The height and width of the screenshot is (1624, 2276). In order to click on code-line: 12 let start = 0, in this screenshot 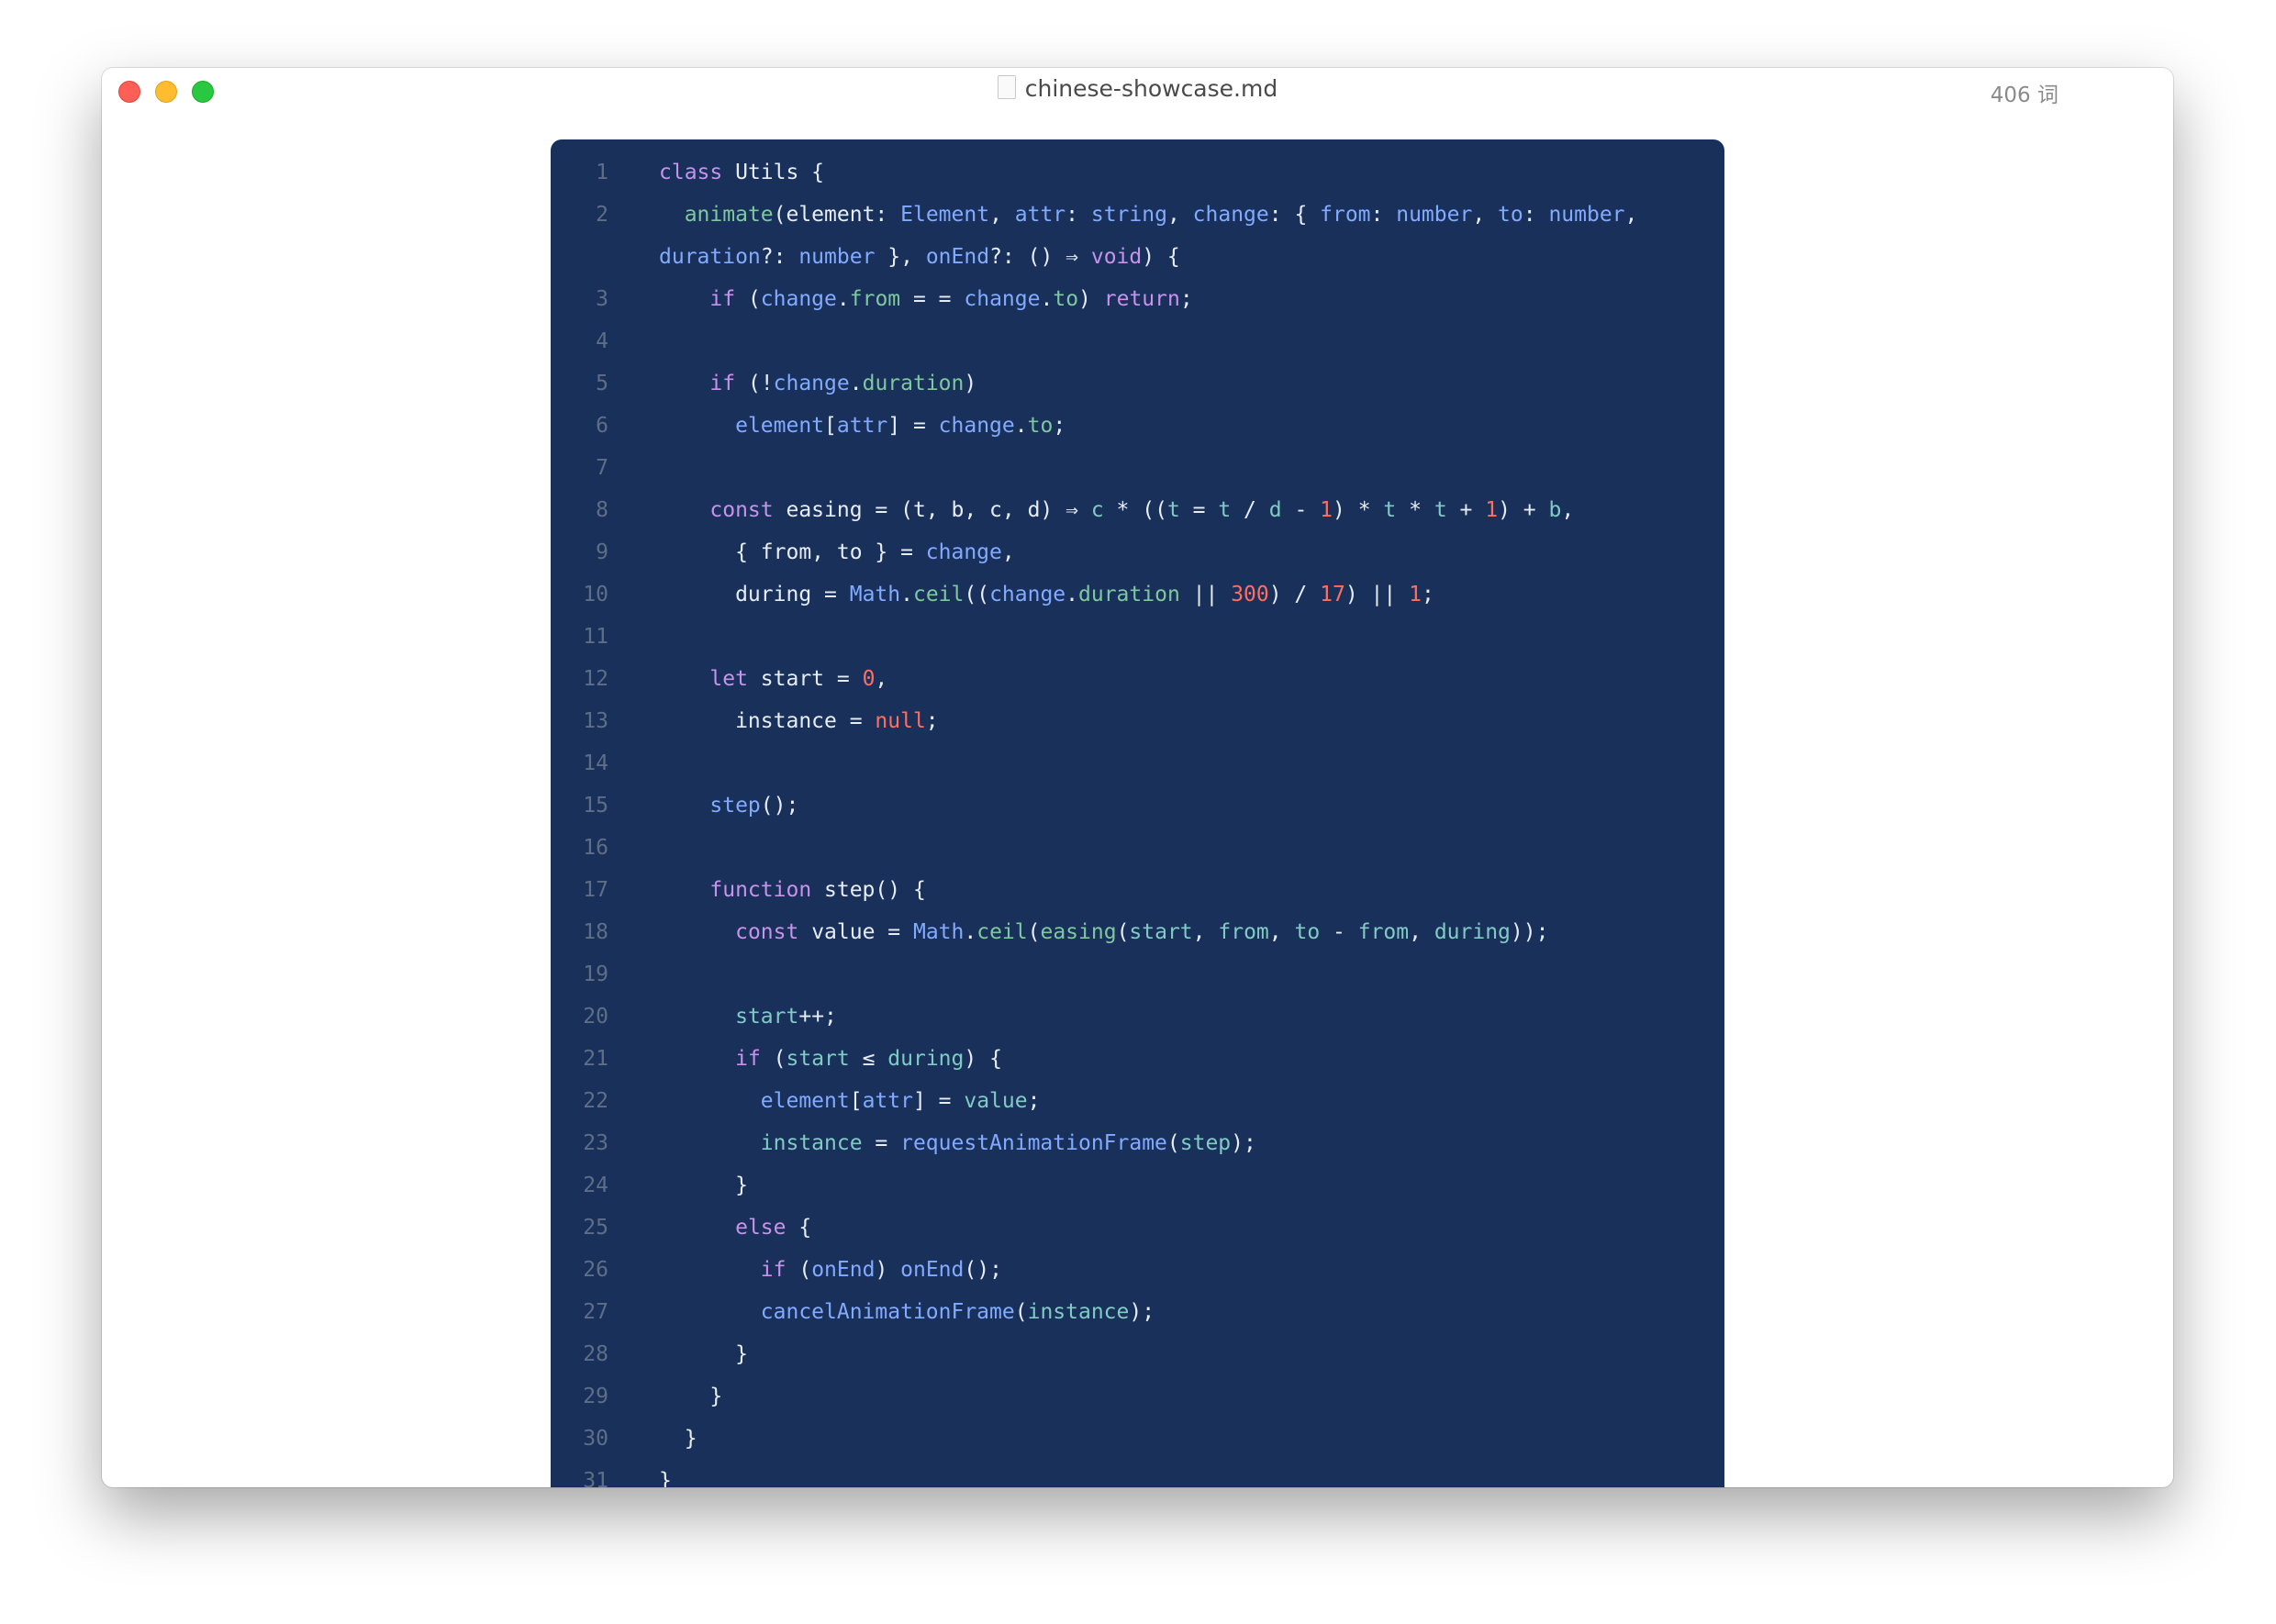, I will do `click(1137, 679)`.